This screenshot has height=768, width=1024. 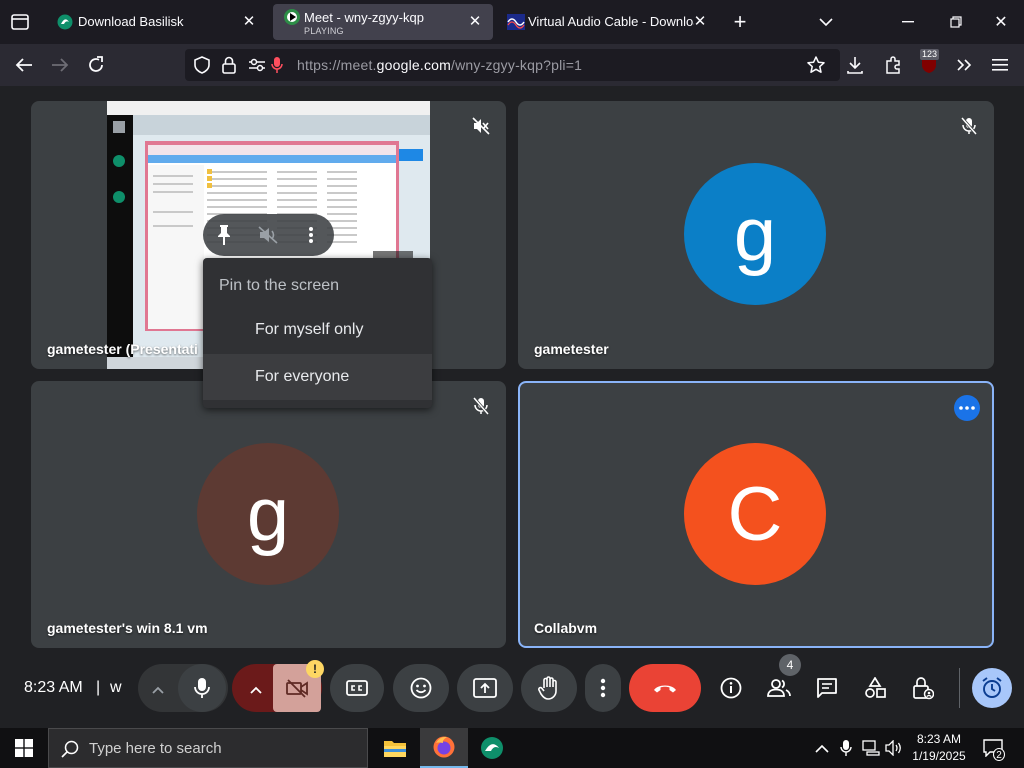 I want to click on avatar: g, so click(x=755, y=234).